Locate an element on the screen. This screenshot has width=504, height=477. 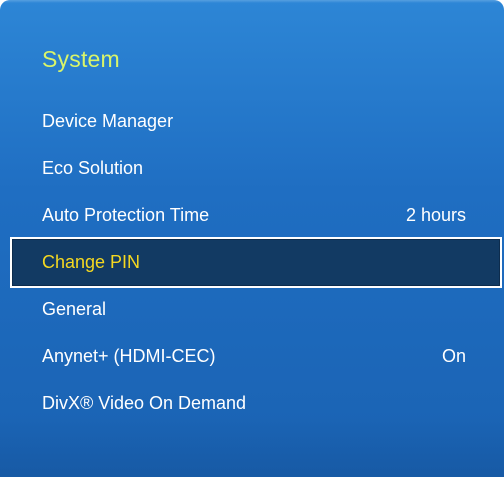
menu-item-general: General is located at coordinates (256, 309).